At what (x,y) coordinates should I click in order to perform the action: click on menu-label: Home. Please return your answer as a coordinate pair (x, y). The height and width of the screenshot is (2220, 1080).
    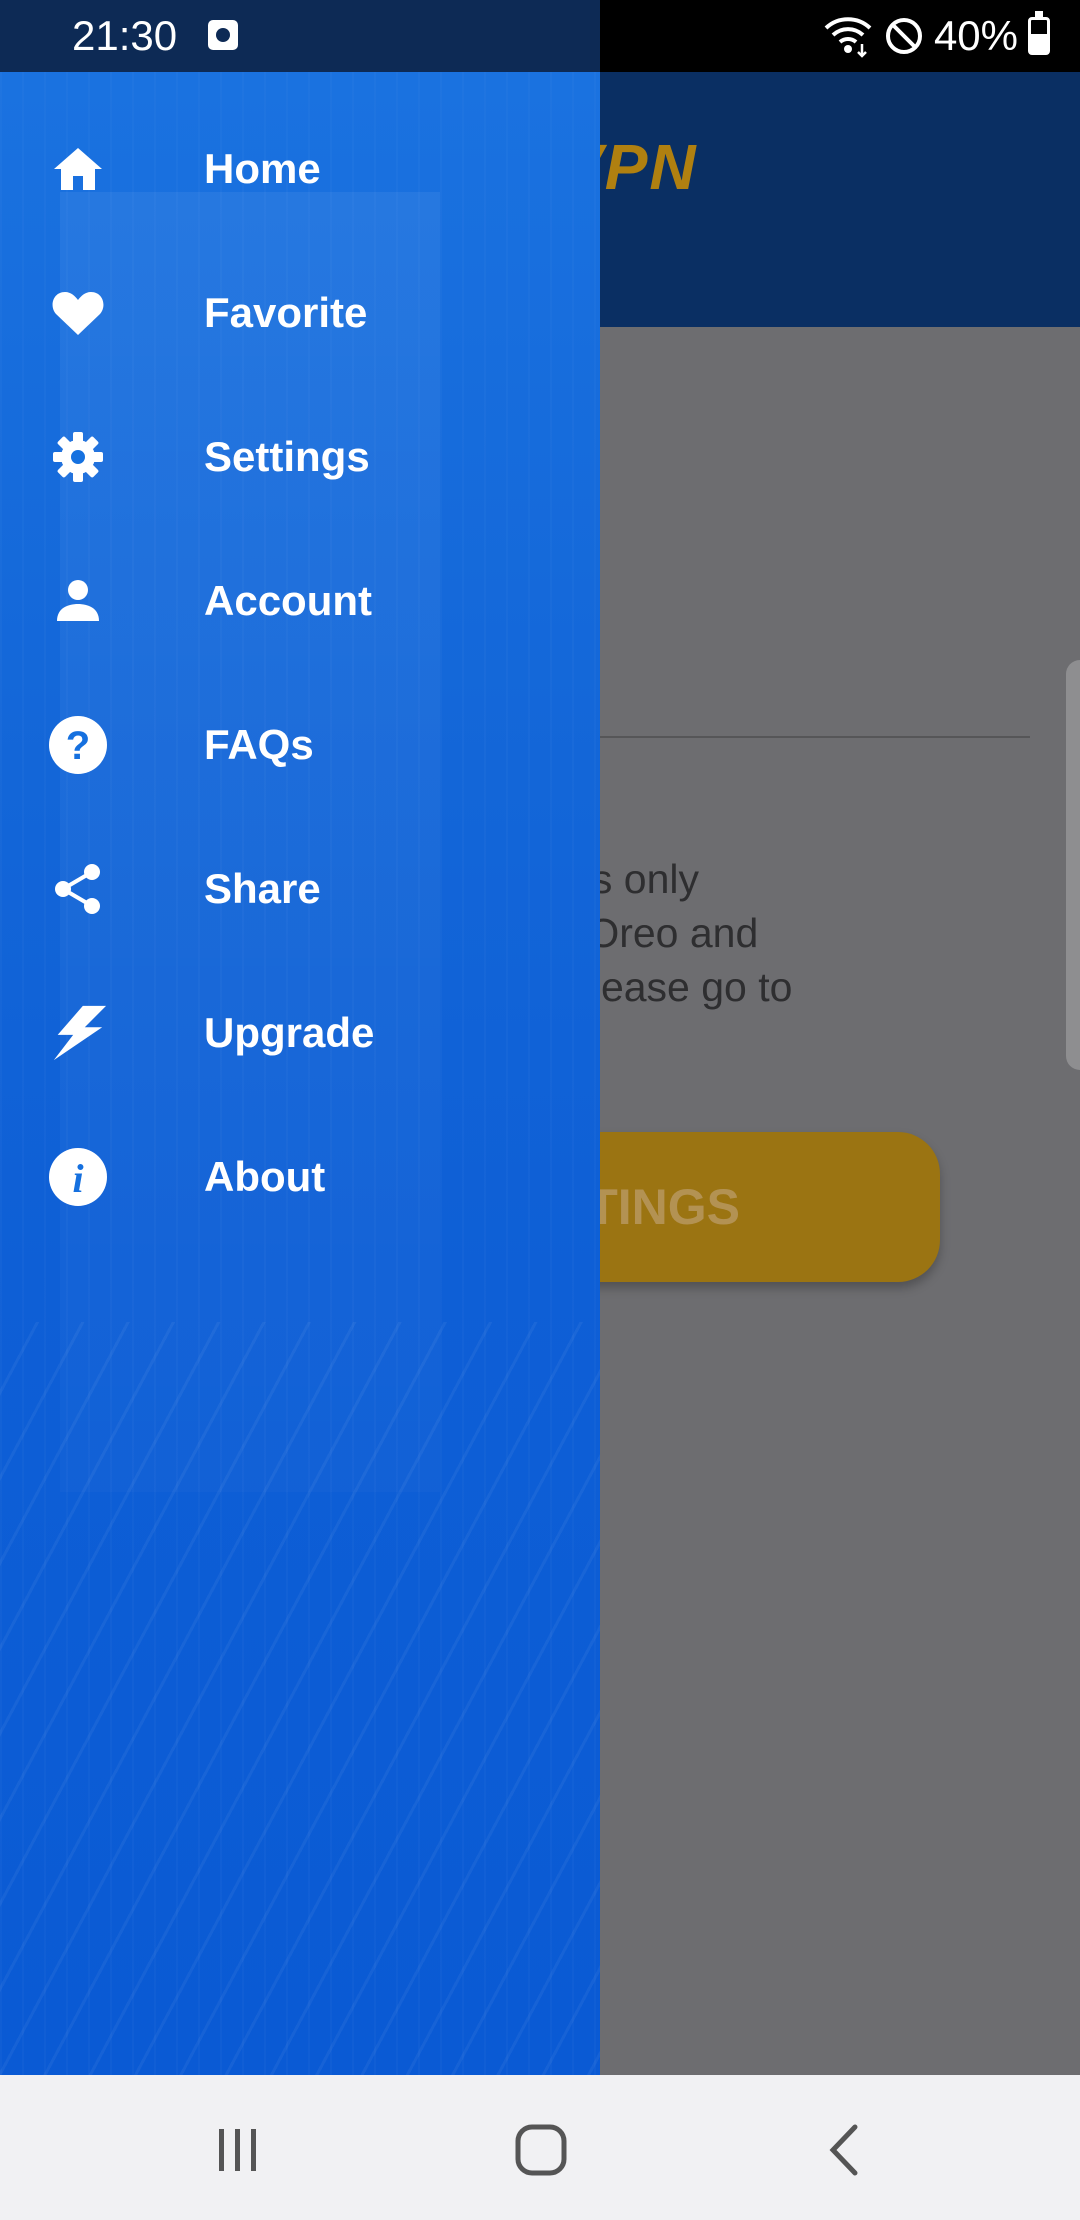
    Looking at the image, I should click on (262, 168).